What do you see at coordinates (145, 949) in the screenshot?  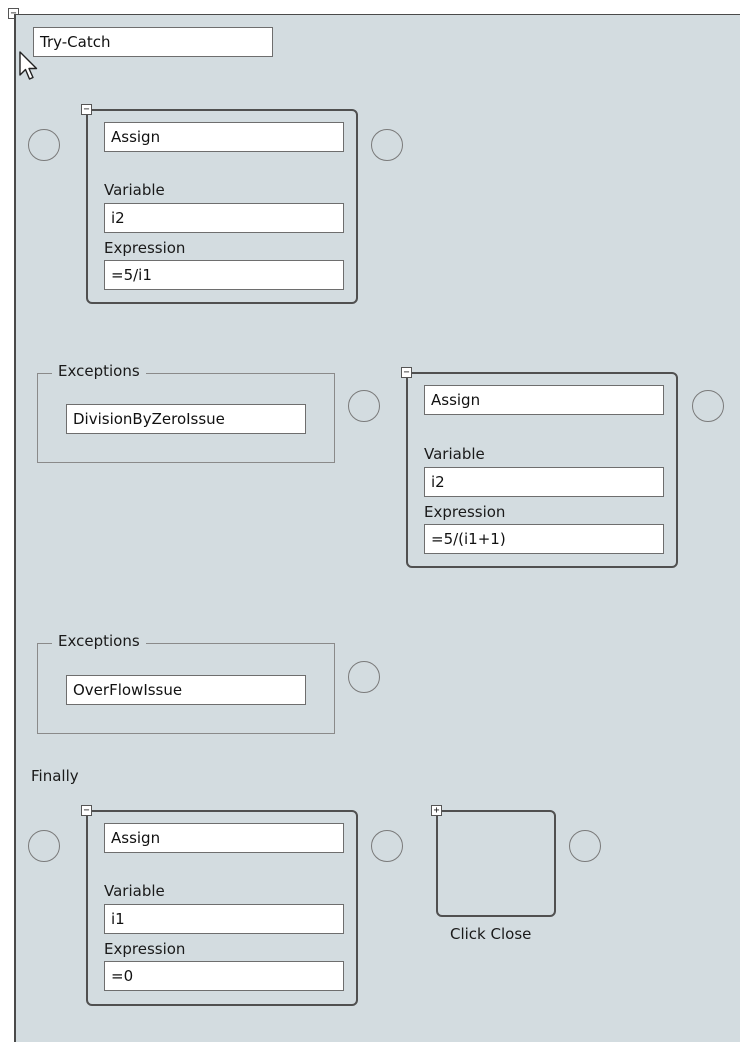 I see `finally-assign-expression-label: Expression` at bounding box center [145, 949].